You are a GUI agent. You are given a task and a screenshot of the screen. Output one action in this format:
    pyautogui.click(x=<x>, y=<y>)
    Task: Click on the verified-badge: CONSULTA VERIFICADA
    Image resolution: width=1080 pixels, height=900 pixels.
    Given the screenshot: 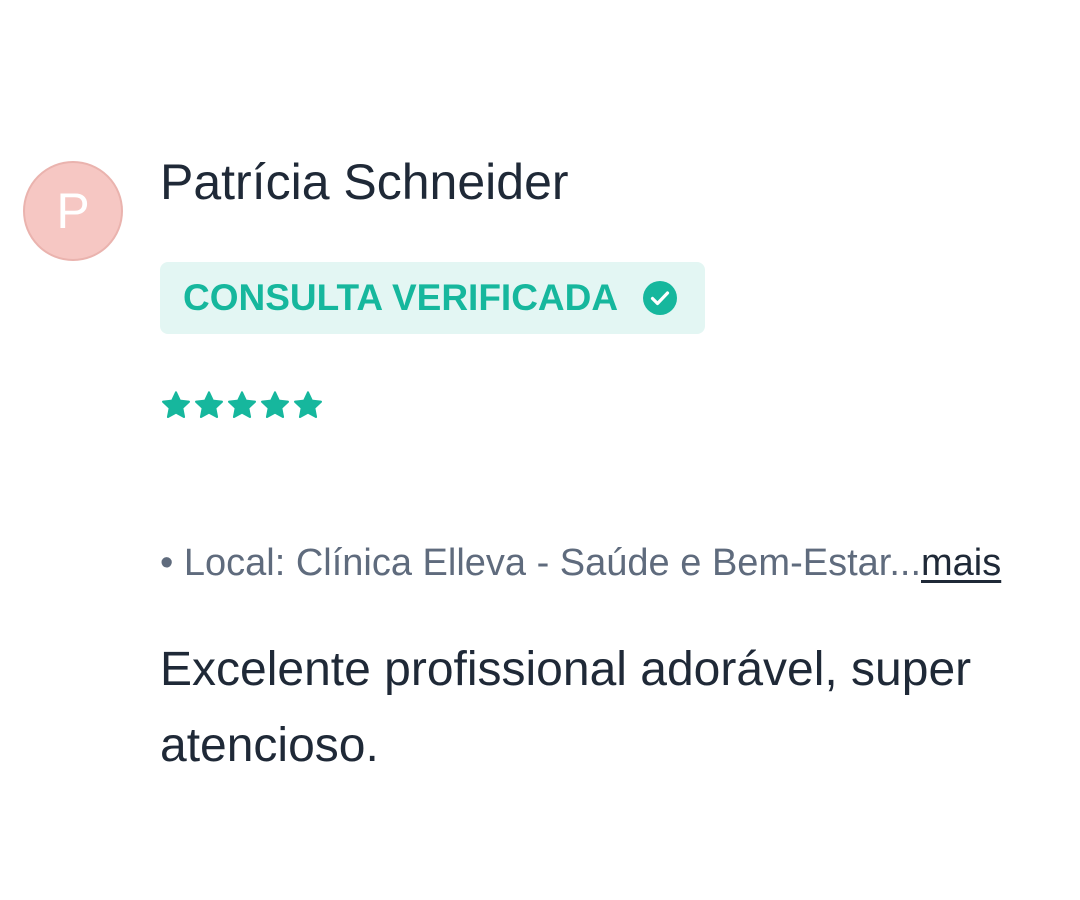 What is the action you would take?
    pyautogui.click(x=432, y=298)
    